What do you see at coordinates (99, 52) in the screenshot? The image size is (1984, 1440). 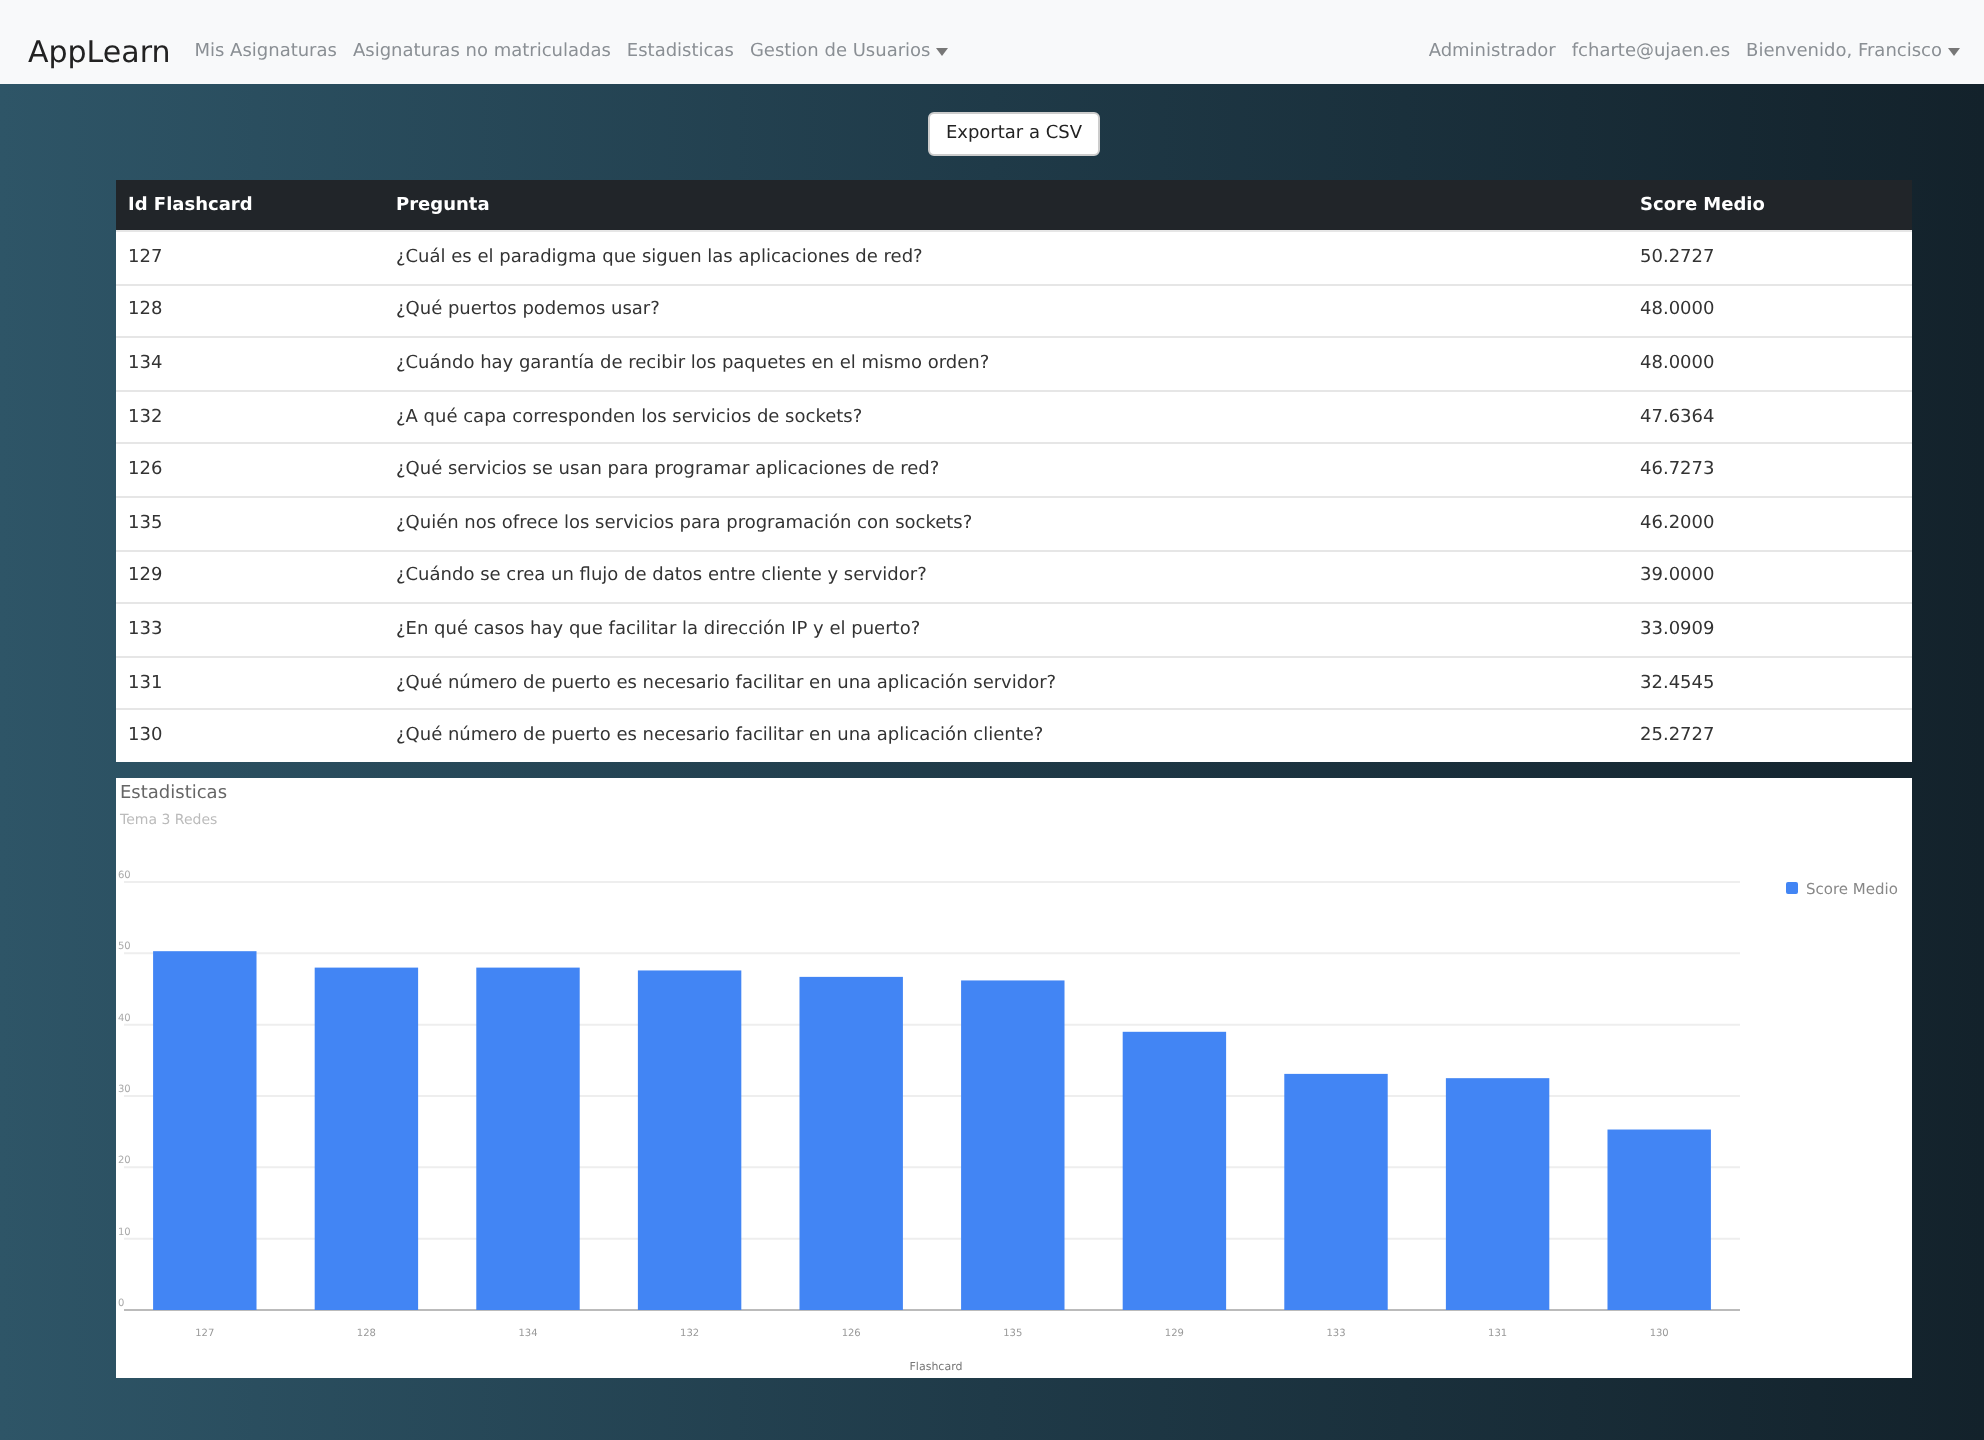 I see `brand-logo: AppLearn` at bounding box center [99, 52].